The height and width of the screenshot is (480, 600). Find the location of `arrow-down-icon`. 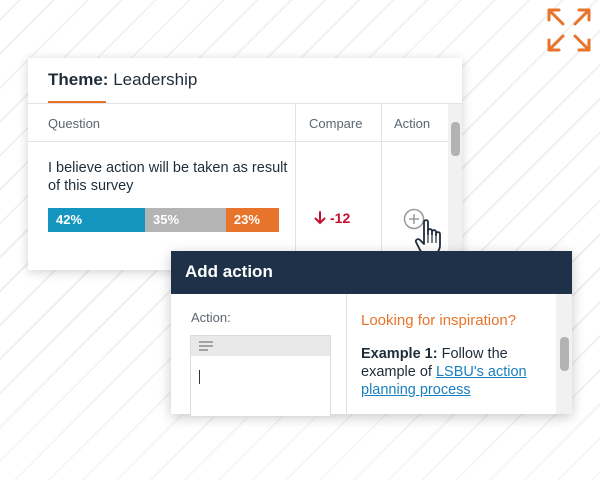

arrow-down-icon is located at coordinates (320, 218).